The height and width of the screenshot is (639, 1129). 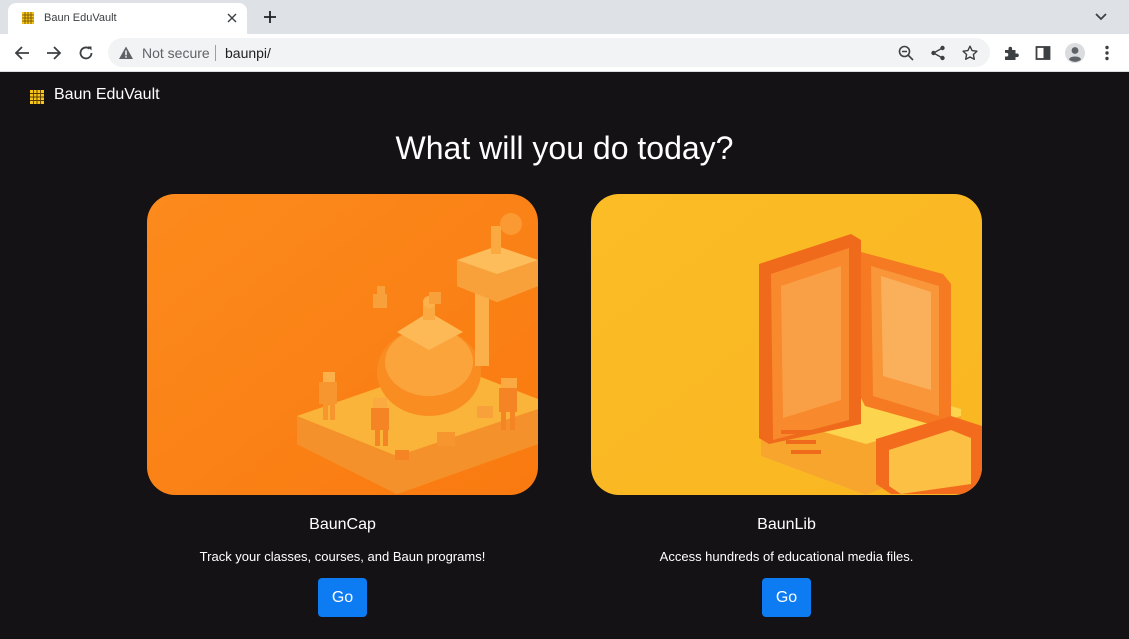 What do you see at coordinates (126, 53) in the screenshot?
I see `warning-triangle-icon` at bounding box center [126, 53].